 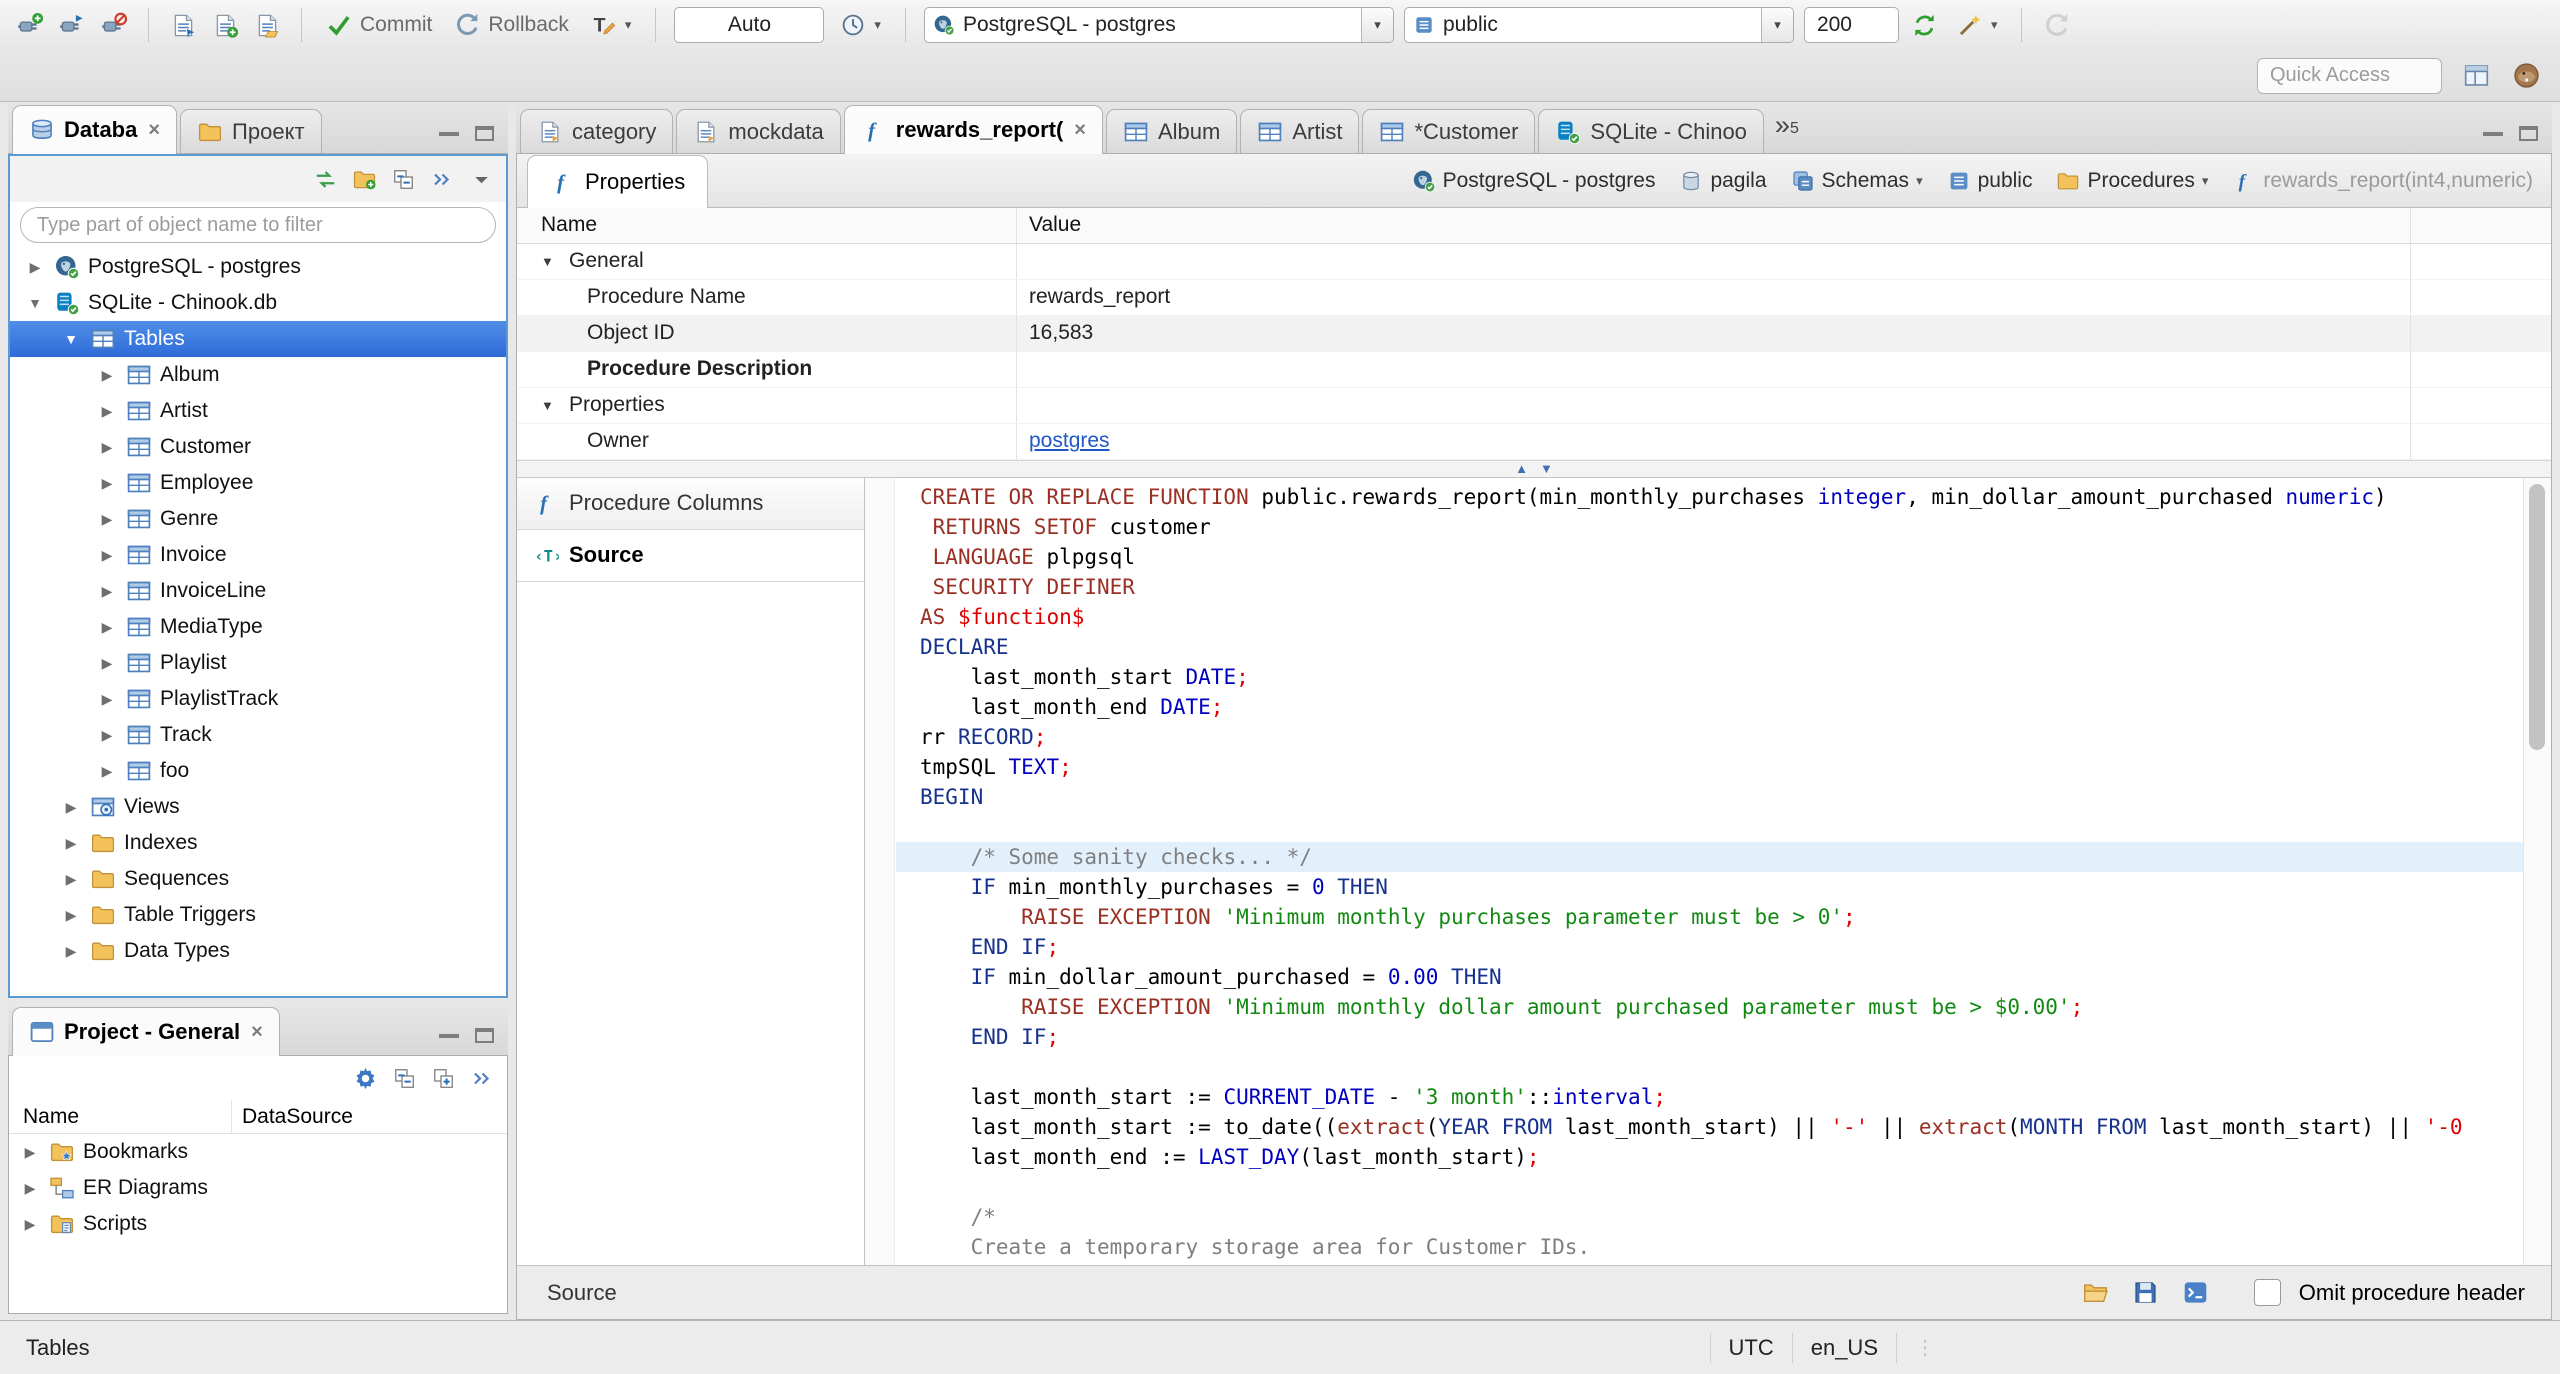 What do you see at coordinates (1844, 1348) in the screenshot?
I see `status-locale: en_US` at bounding box center [1844, 1348].